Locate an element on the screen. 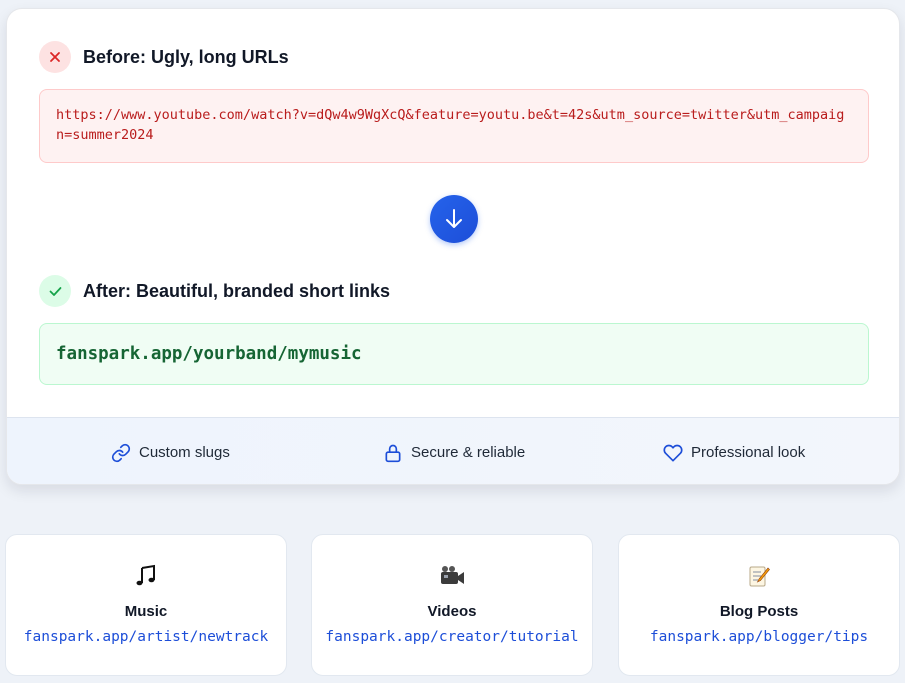 Image resolution: width=905 pixels, height=683 pixels. after-title: After: Beautiful, branded short links is located at coordinates (237, 290).